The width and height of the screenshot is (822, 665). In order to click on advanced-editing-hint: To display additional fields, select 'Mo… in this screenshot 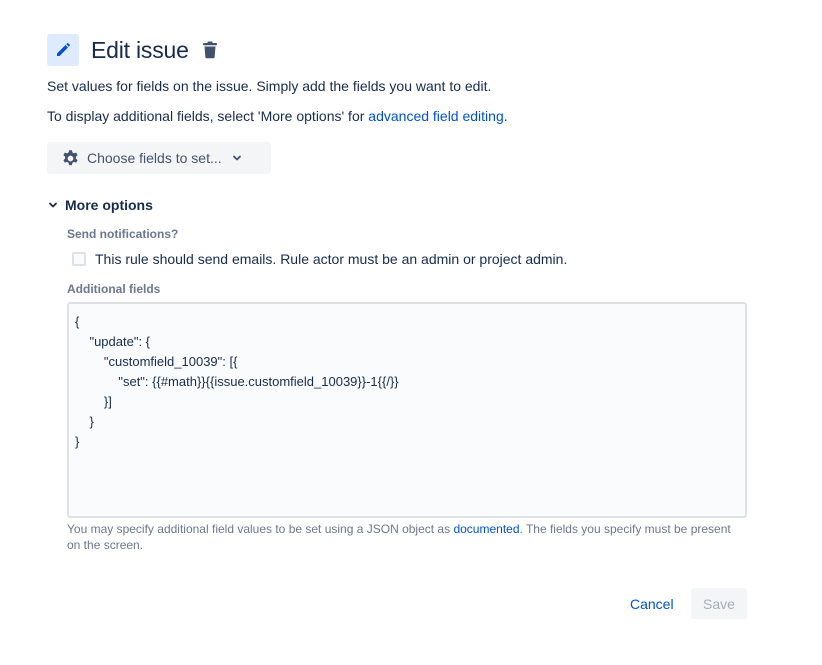, I will do `click(277, 116)`.